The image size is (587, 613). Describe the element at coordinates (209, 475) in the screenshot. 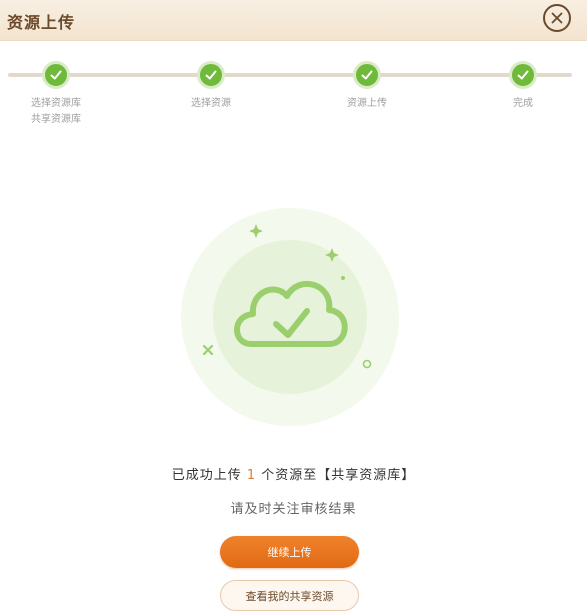

I see `message-prefix: 已成功上传` at that location.